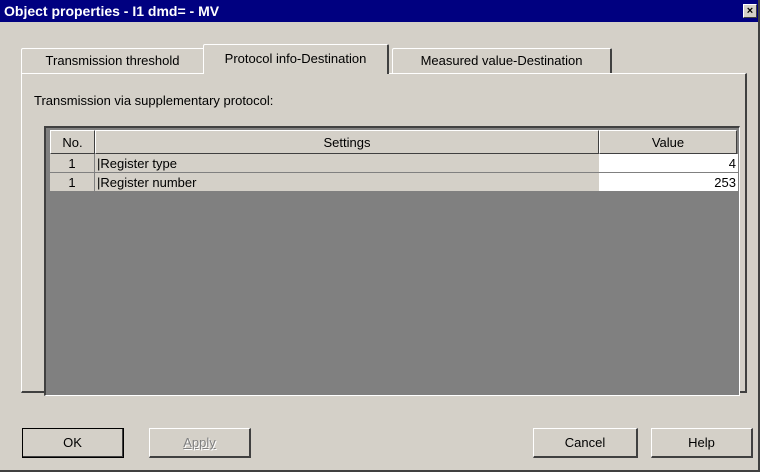 The width and height of the screenshot is (760, 472). I want to click on ok-button: OK, so click(73, 443).